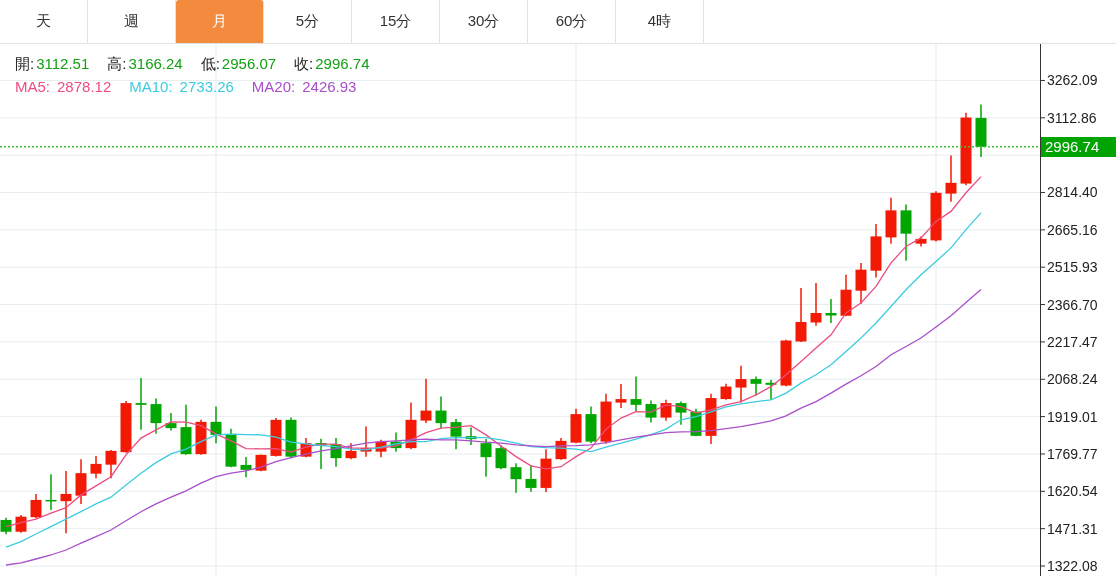  I want to click on period-tab: 15分, so click(396, 21).